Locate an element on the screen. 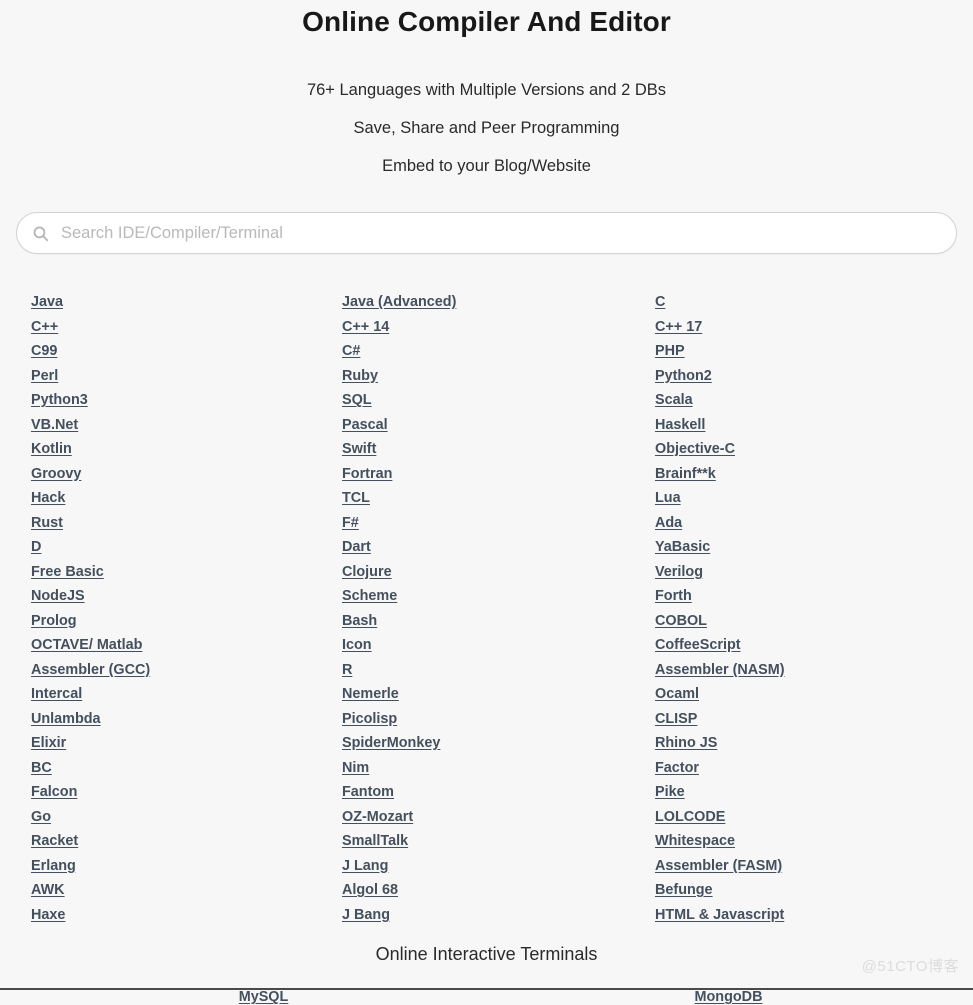 Image resolution: width=973 pixels, height=1005 pixels. language-link: Nim is located at coordinates (355, 768).